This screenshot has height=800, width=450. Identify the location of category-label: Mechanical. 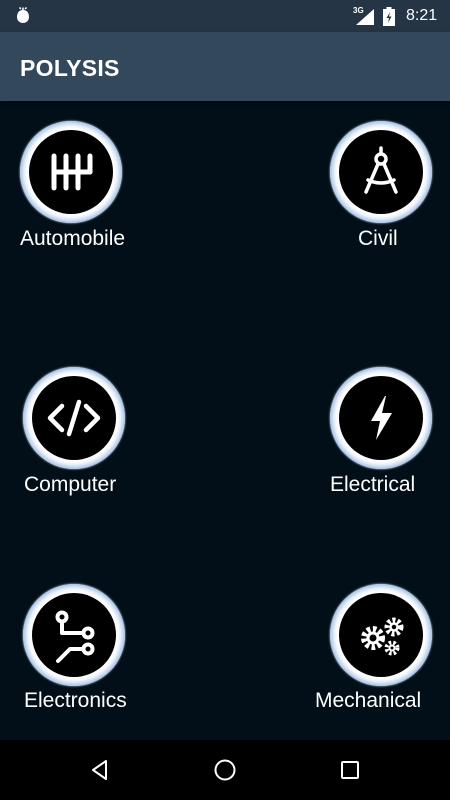
(368, 700).